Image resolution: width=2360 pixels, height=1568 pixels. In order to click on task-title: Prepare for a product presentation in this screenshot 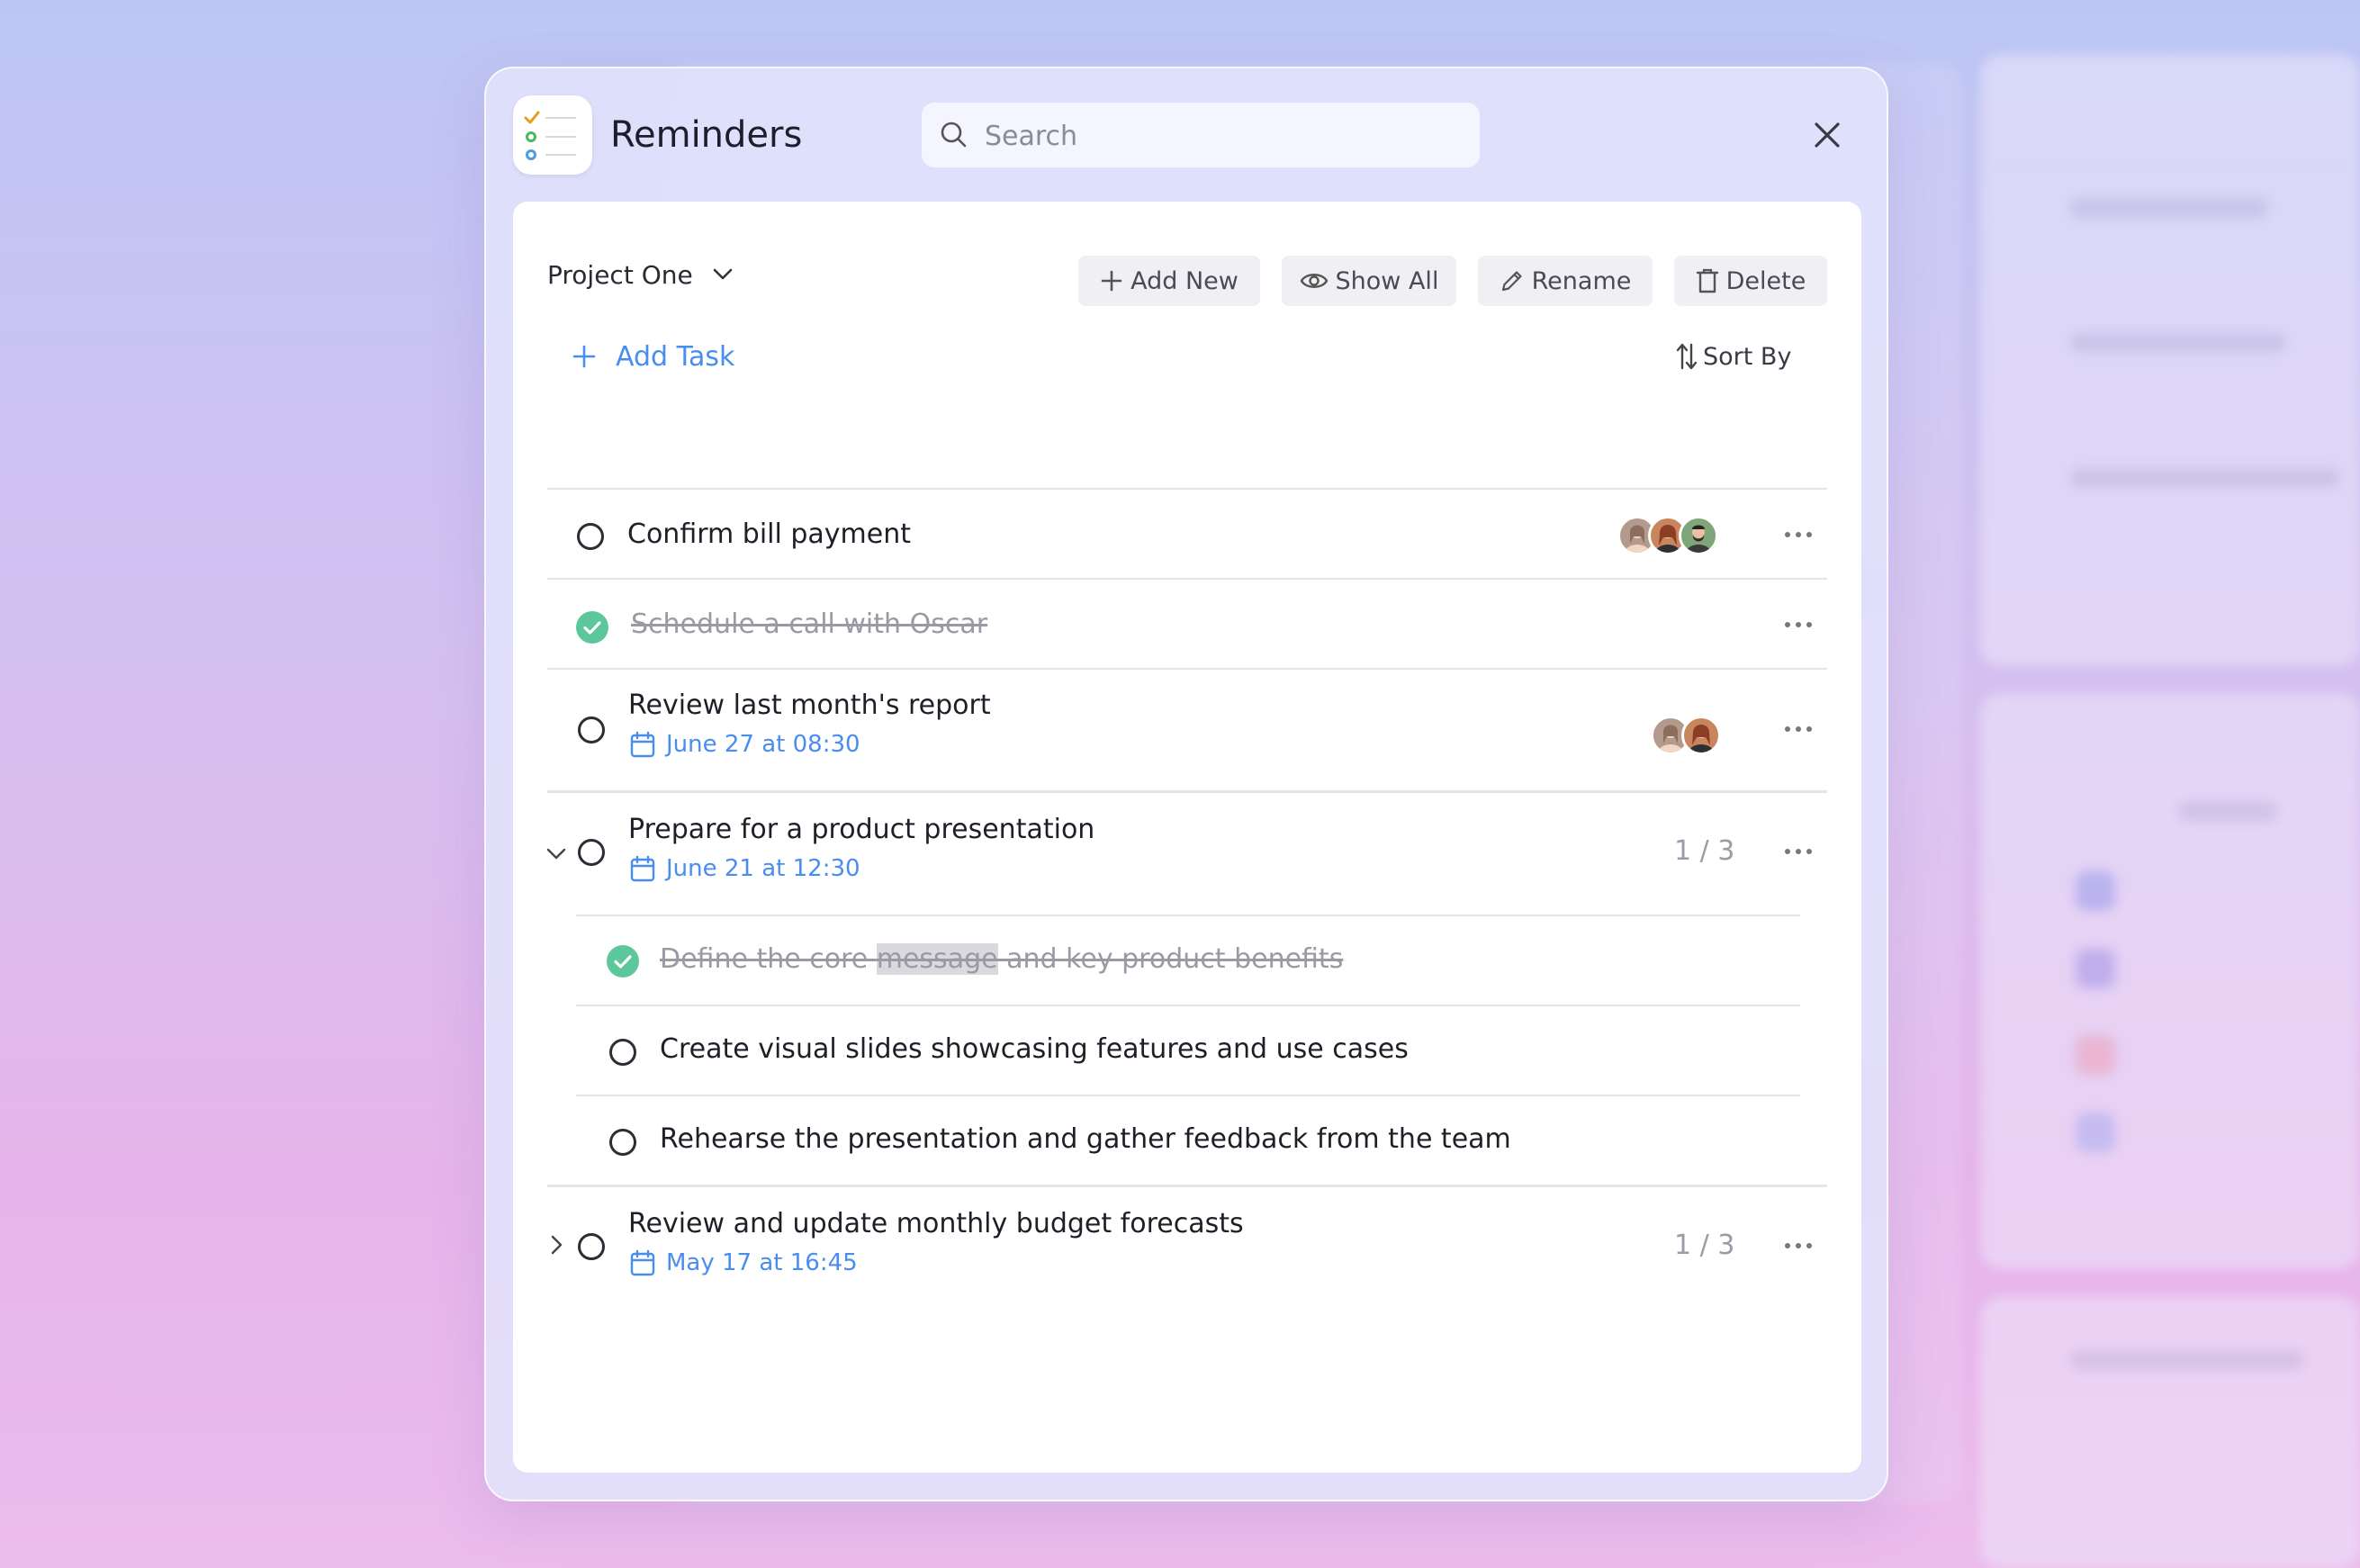, I will do `click(861, 830)`.